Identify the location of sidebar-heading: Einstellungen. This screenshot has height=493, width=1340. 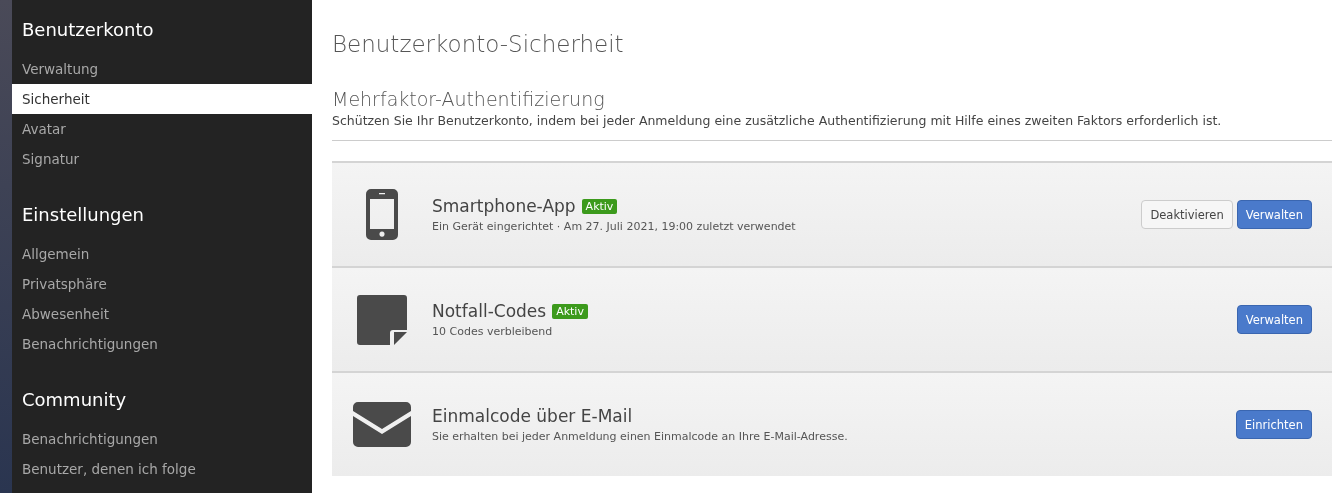
(83, 215).